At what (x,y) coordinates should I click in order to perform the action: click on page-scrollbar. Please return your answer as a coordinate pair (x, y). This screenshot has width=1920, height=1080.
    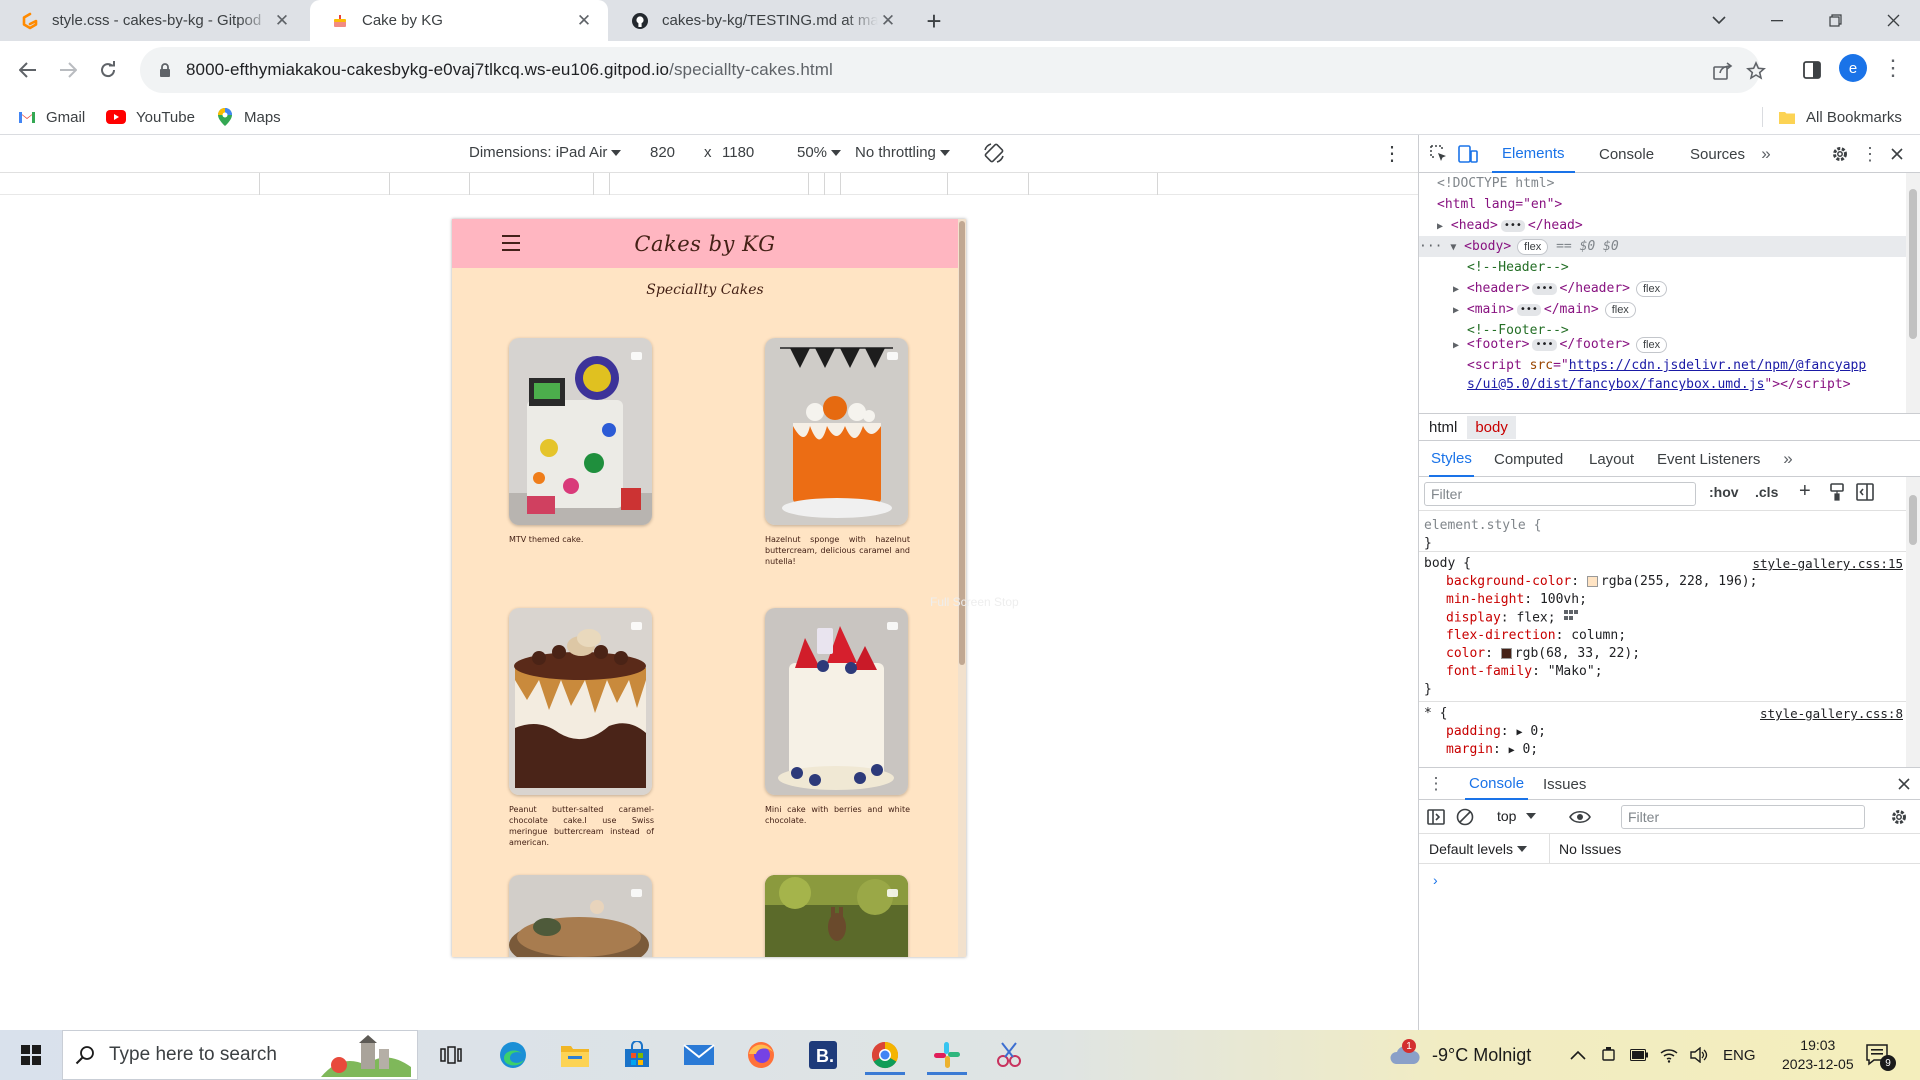
    Looking at the image, I should click on (962, 588).